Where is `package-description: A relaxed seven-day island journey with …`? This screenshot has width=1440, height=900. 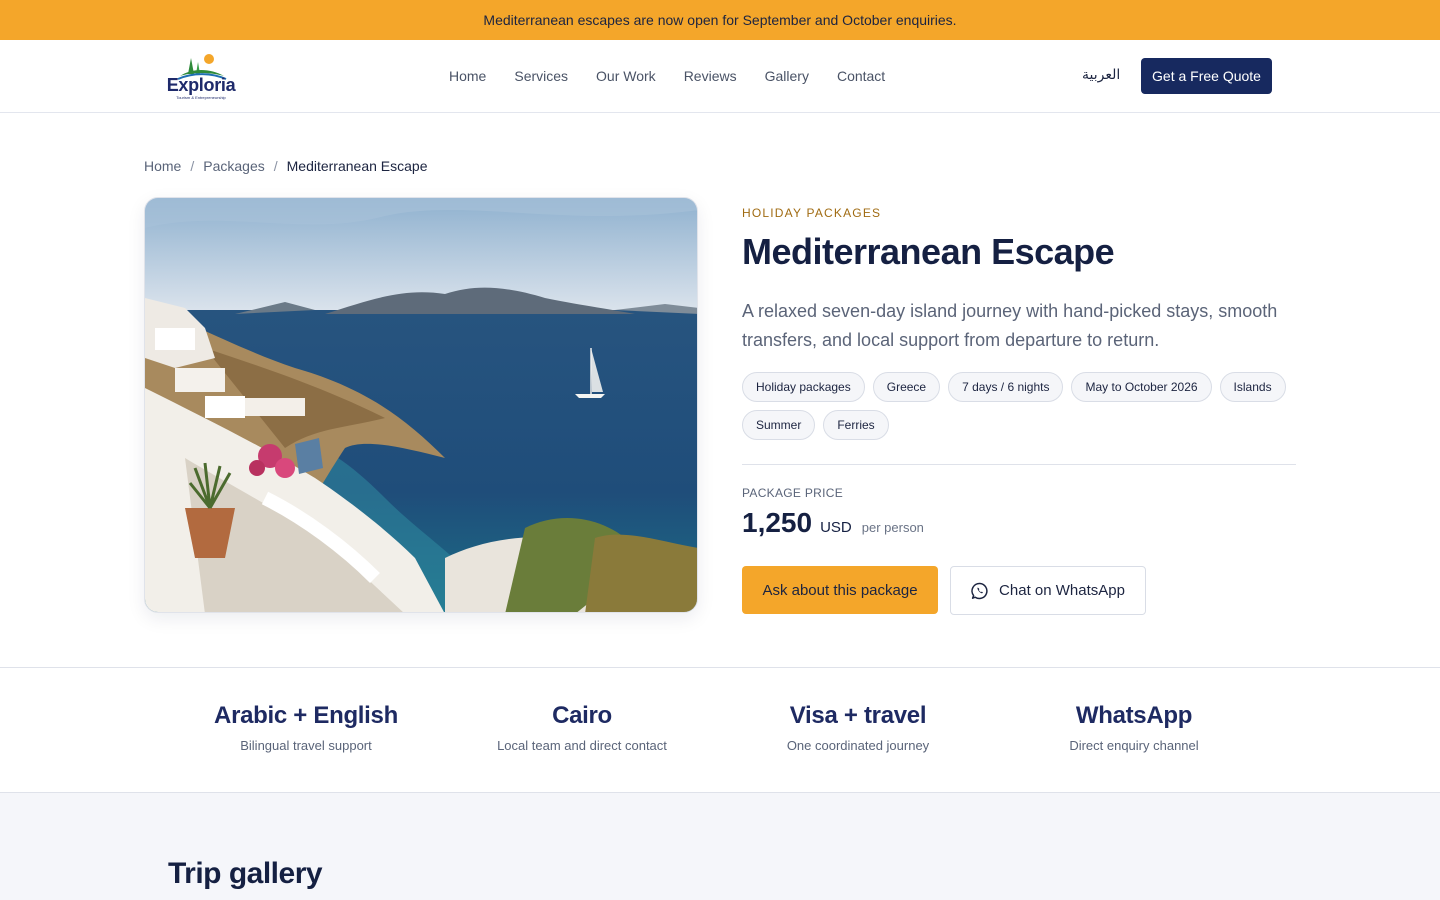
package-description: A relaxed seven-day island journey with … is located at coordinates (1010, 325).